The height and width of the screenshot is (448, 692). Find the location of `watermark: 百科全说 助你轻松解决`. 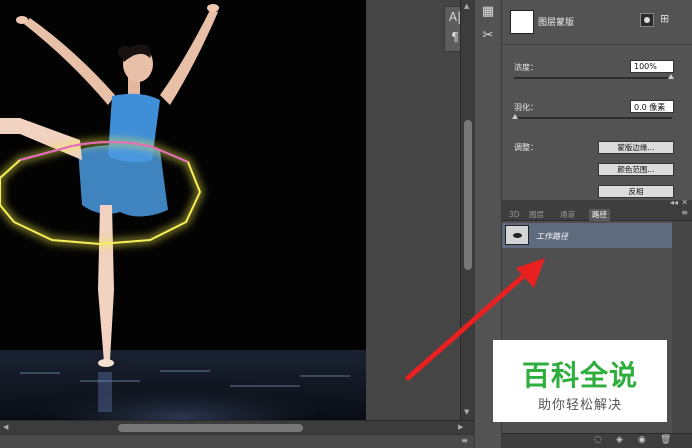

watermark: 百科全说 助你轻松解决 is located at coordinates (580, 381).